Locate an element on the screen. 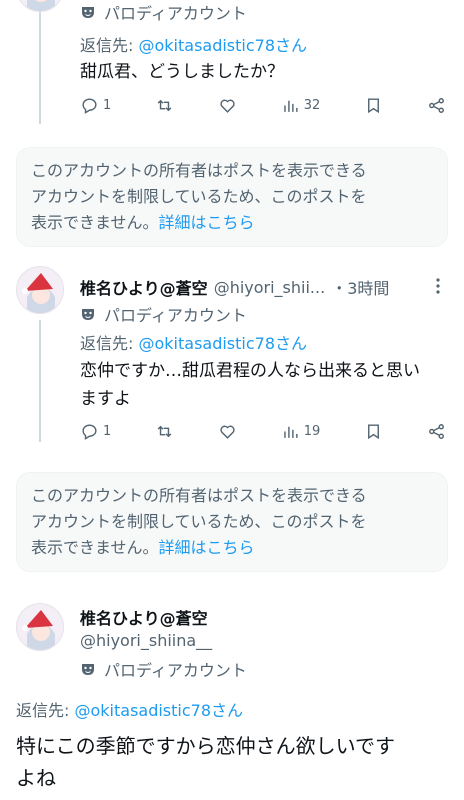  more-icon is located at coordinates (438, 286).